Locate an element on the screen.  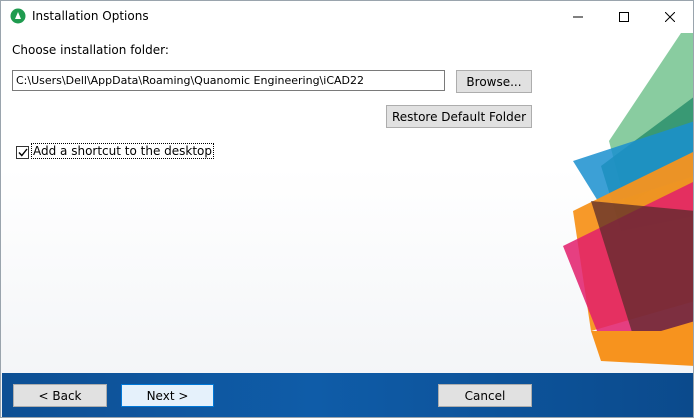
cancel-button: Cancel is located at coordinates (485, 395).